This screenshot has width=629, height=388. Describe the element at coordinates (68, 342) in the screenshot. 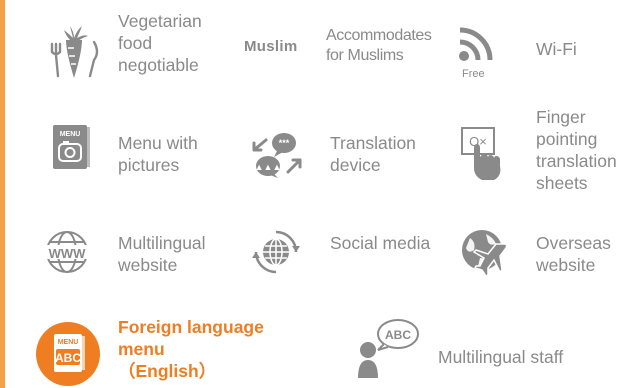

I see `abc-menu-top-text: MENU` at that location.